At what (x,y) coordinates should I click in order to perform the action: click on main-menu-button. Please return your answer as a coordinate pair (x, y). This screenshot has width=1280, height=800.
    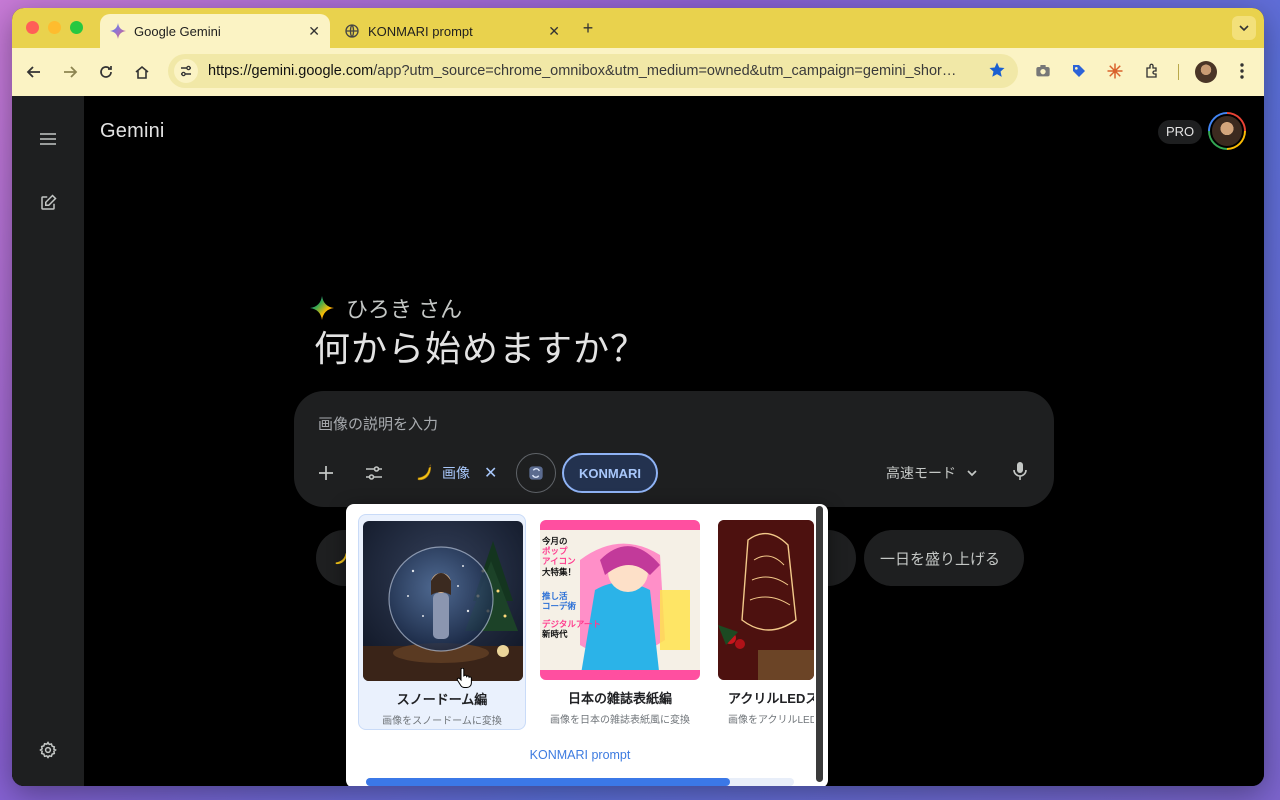
    Looking at the image, I should click on (48, 139).